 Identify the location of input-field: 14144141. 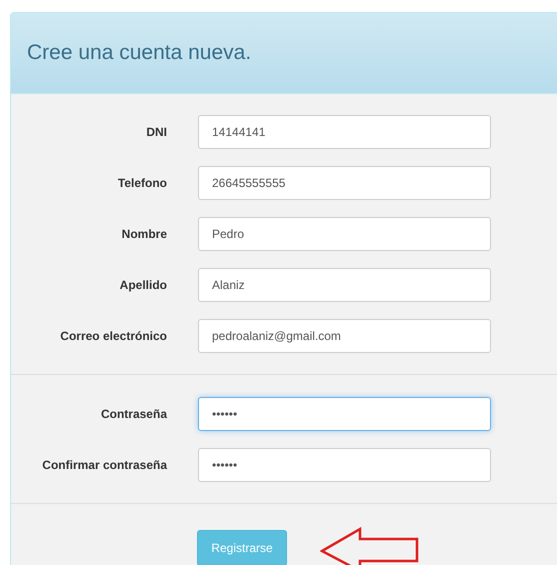
(344, 132).